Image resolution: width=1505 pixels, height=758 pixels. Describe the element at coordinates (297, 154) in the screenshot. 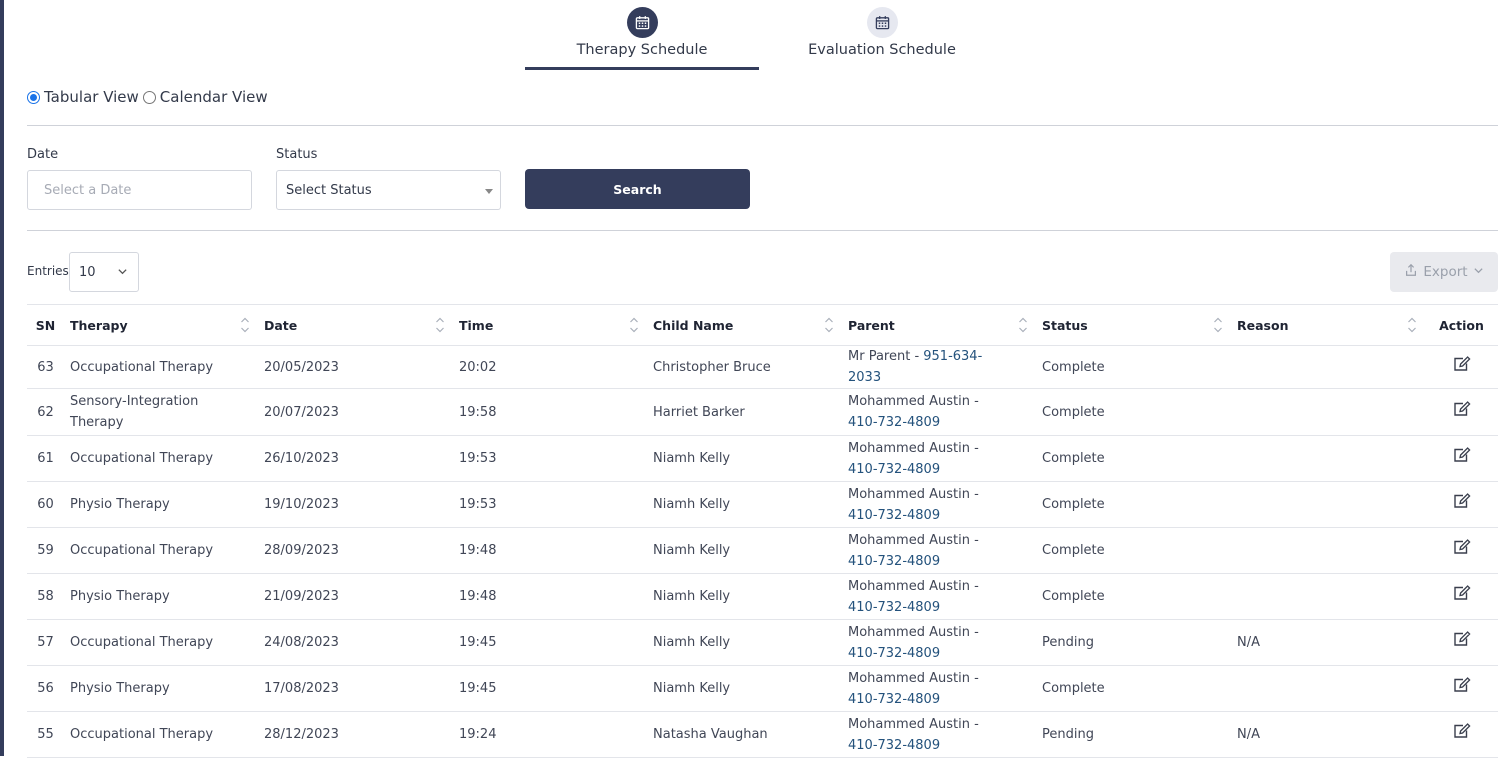

I see `status-filter-label: Status` at that location.